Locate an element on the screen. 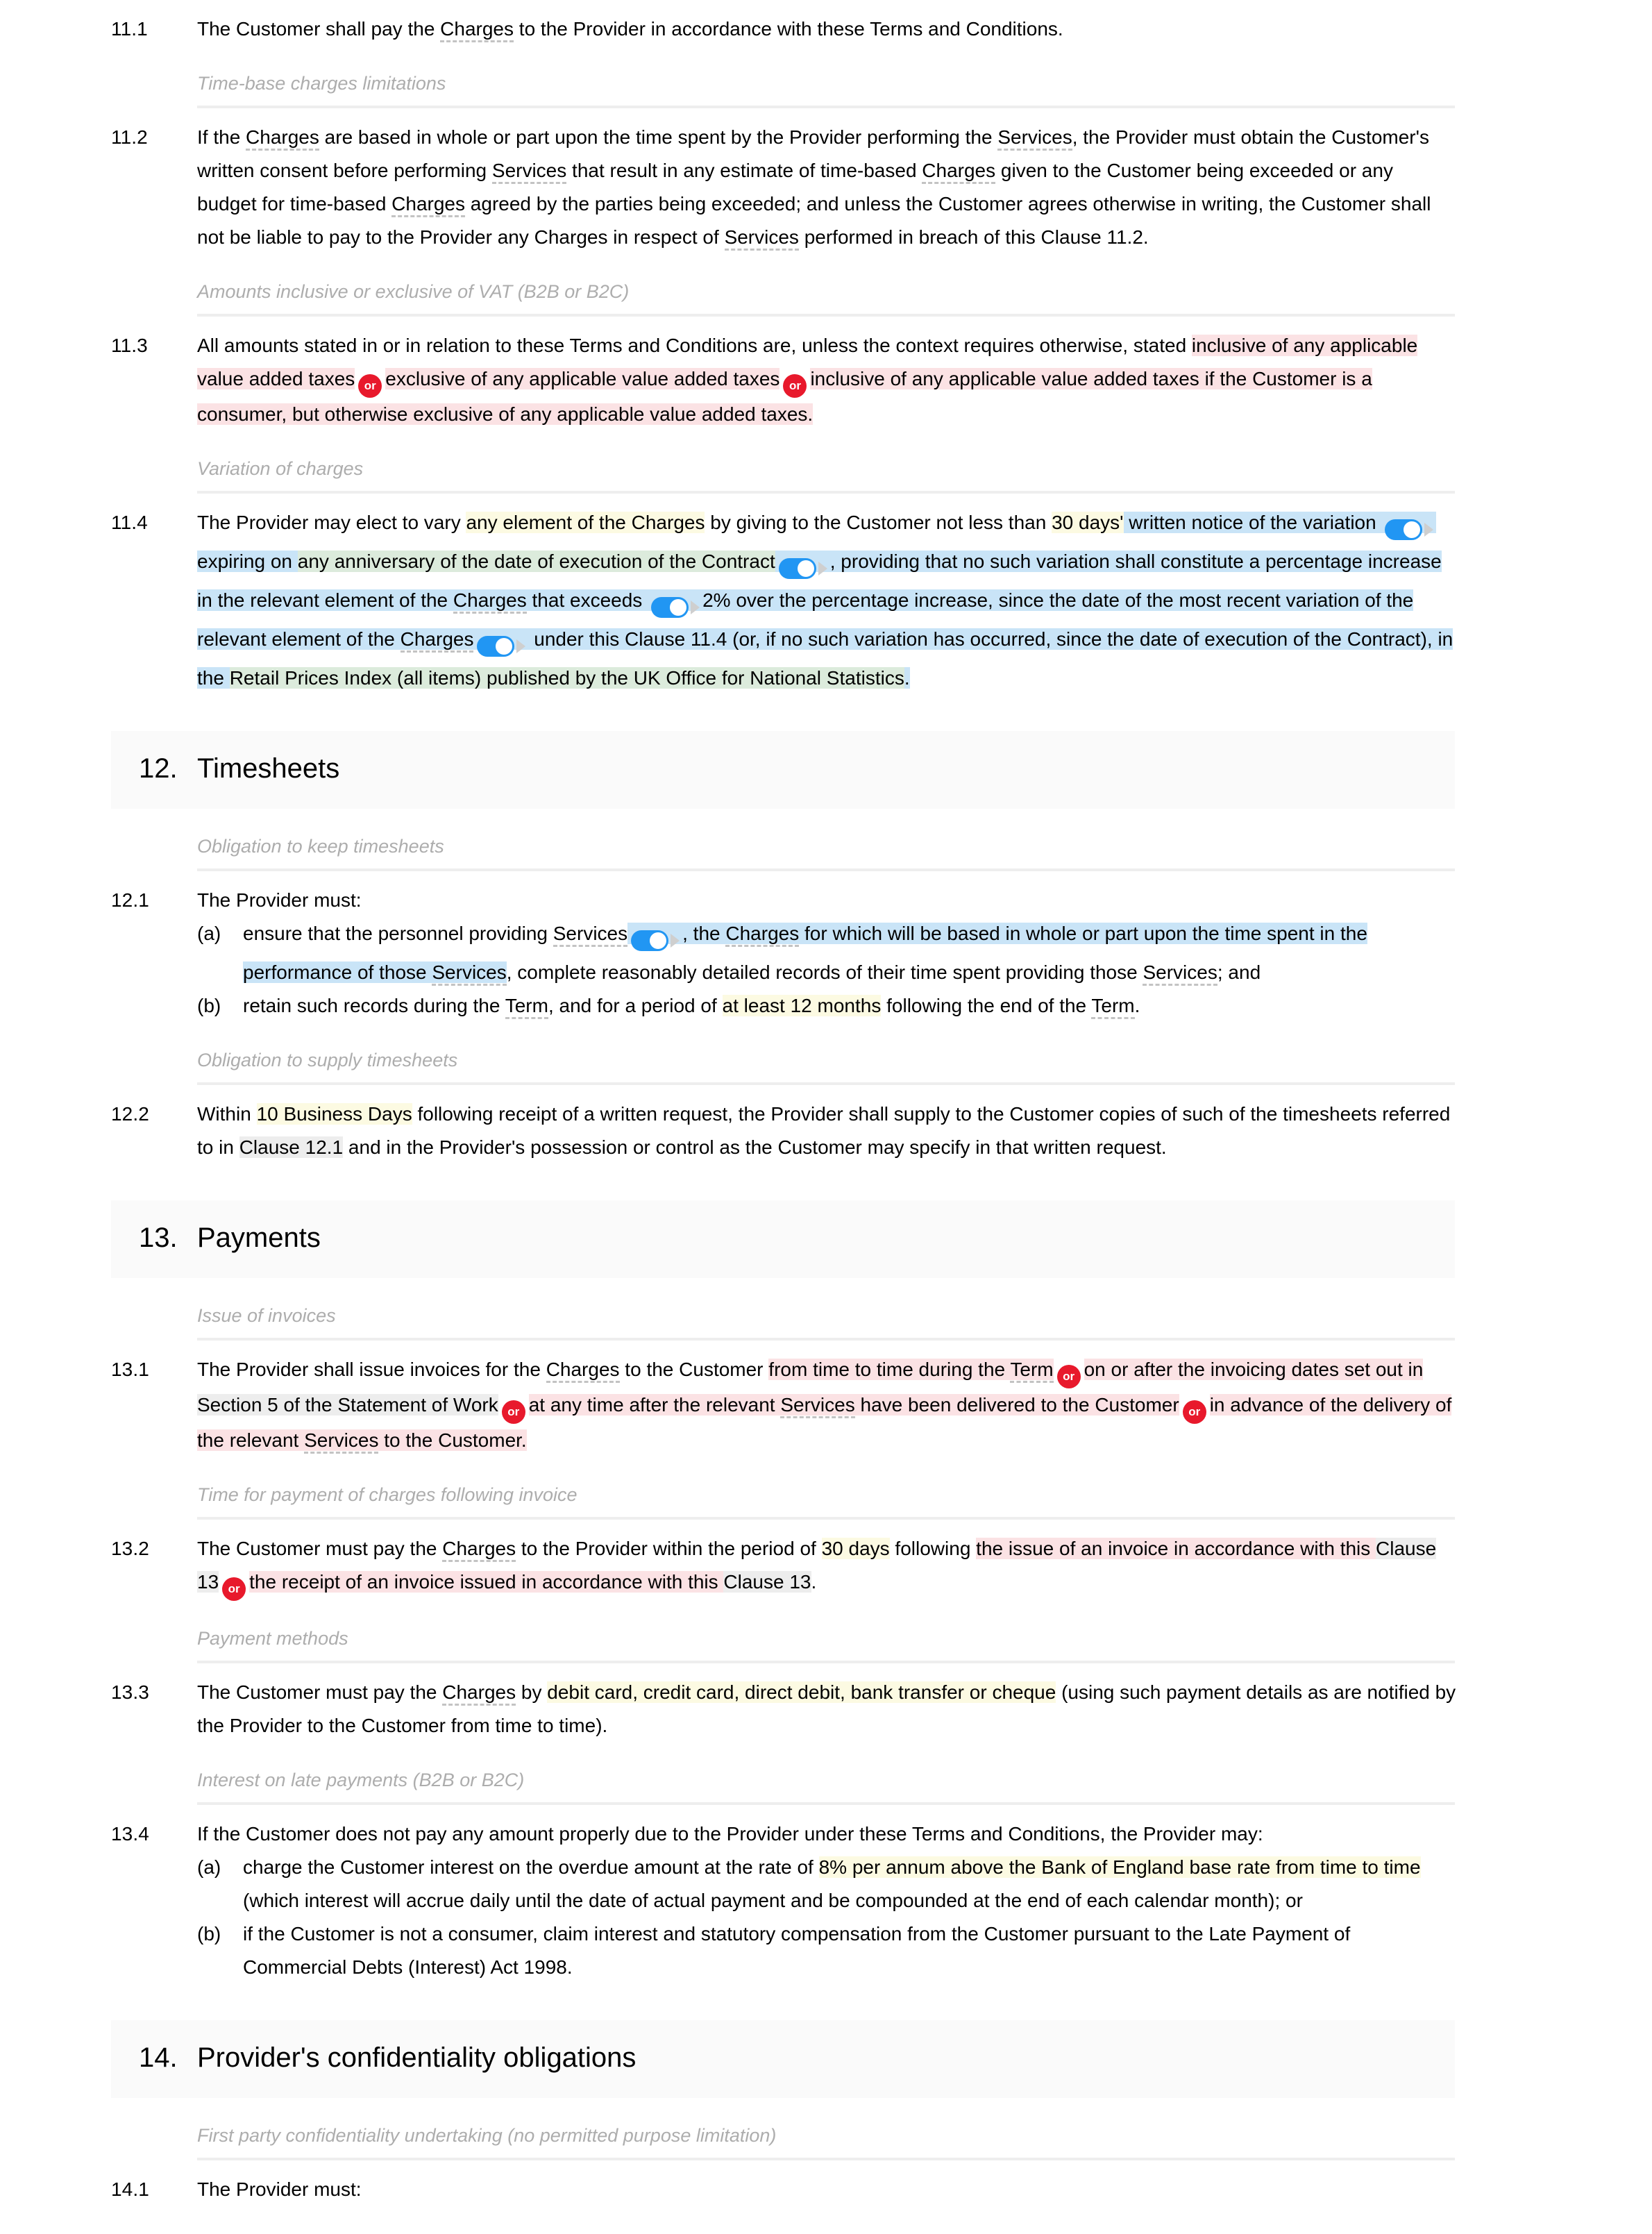  cross-reference-clause: Clause 12.1 is located at coordinates (291, 1147).